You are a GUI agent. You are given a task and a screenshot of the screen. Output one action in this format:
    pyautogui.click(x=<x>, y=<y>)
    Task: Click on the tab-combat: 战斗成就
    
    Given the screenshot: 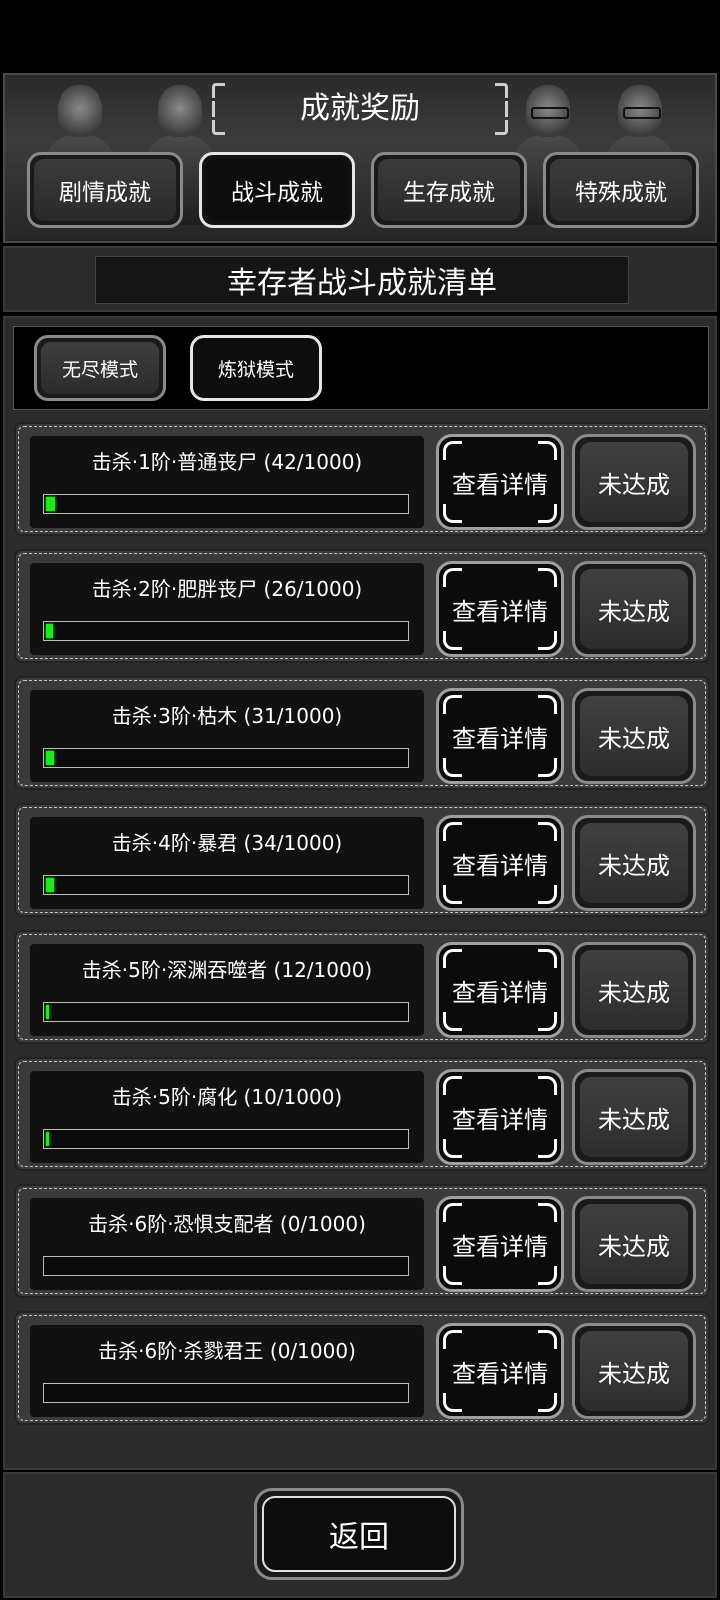 What is the action you would take?
    pyautogui.click(x=277, y=190)
    